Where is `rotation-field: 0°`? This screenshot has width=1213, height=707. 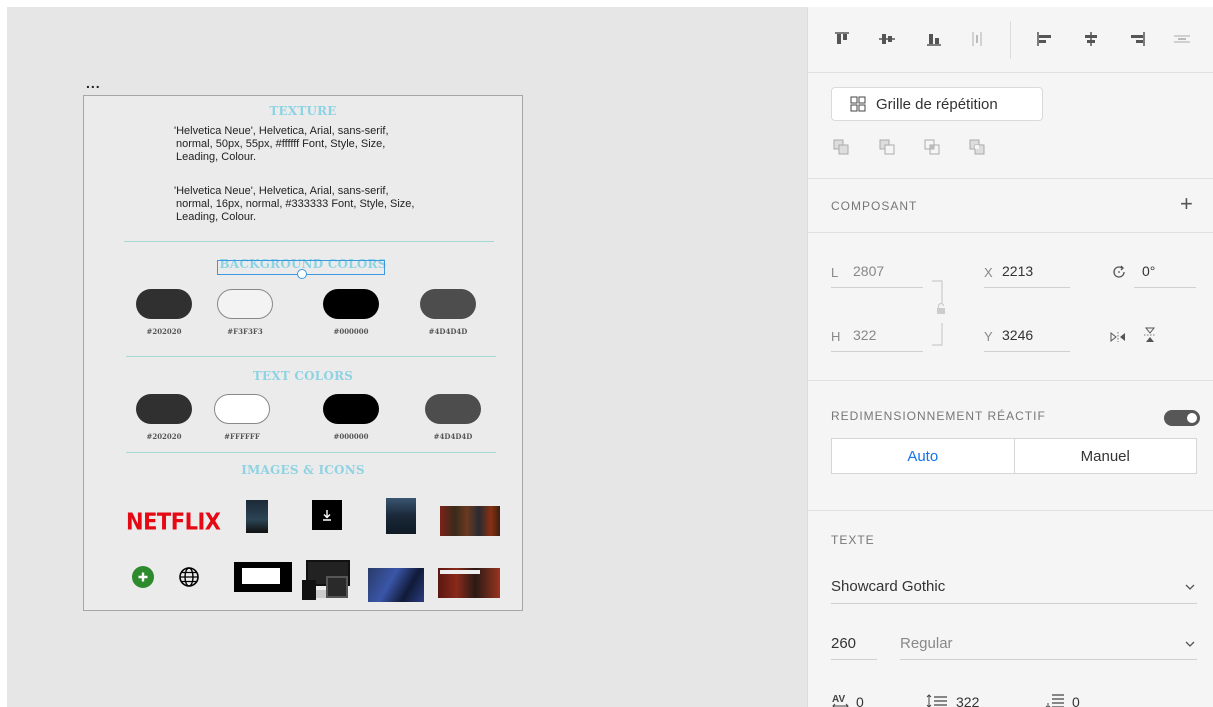
rotation-field: 0° is located at coordinates (1148, 271).